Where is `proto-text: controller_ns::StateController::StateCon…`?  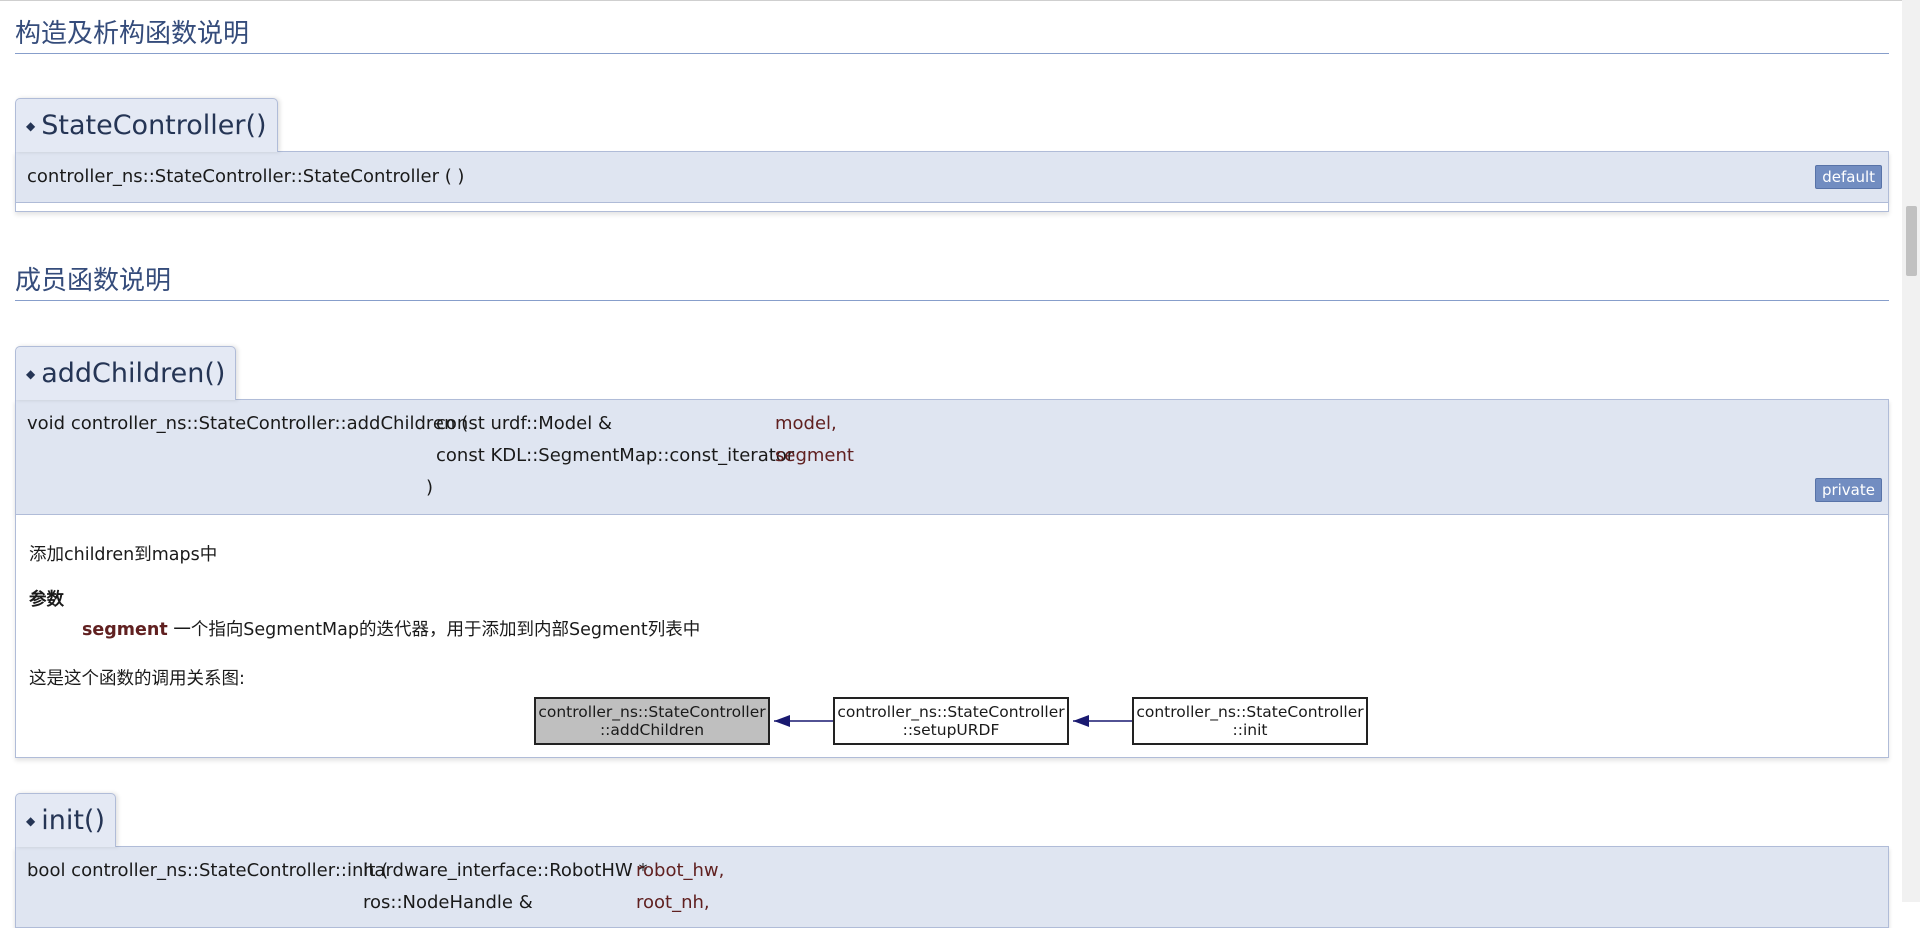
proto-text: controller_ns::StateController::StateCon… is located at coordinates (246, 176).